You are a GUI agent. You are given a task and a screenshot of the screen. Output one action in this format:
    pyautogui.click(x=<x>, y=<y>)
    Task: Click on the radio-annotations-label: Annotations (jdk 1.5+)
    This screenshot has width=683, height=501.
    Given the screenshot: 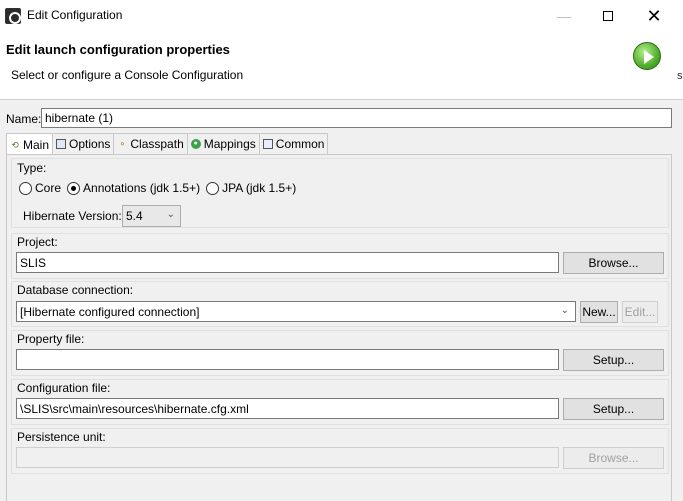 What is the action you would take?
    pyautogui.click(x=142, y=188)
    